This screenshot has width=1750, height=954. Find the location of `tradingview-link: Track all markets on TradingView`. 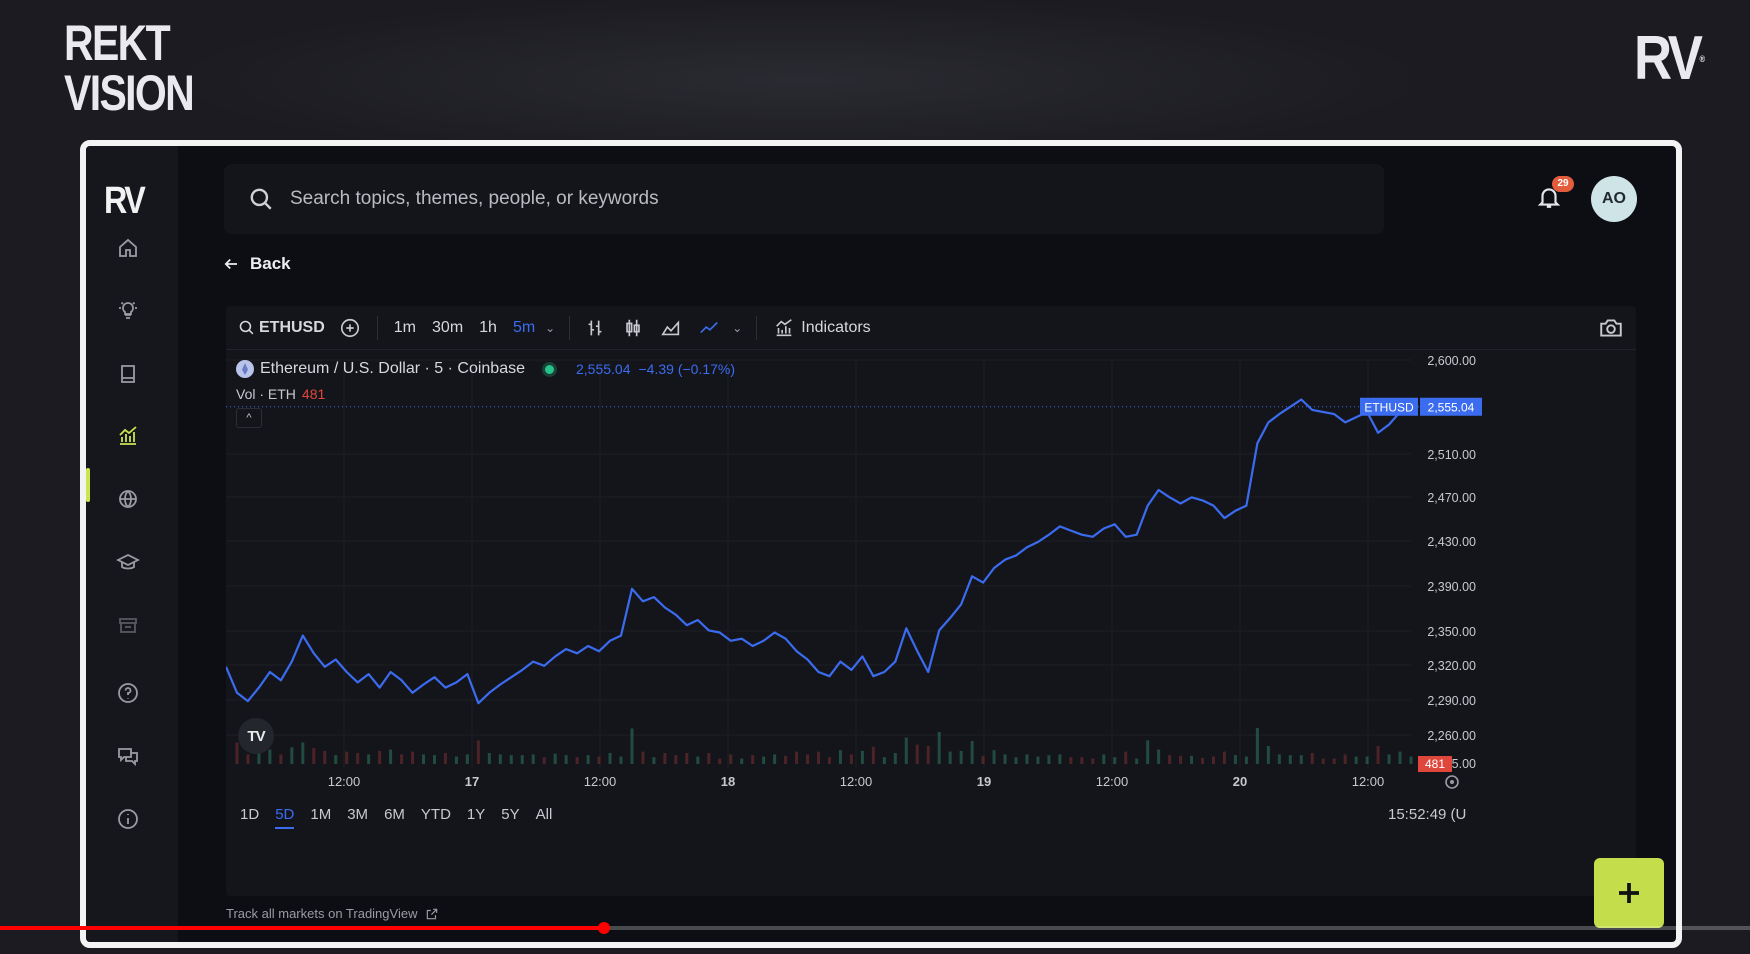

tradingview-link: Track all markets on TradingView is located at coordinates (332, 913).